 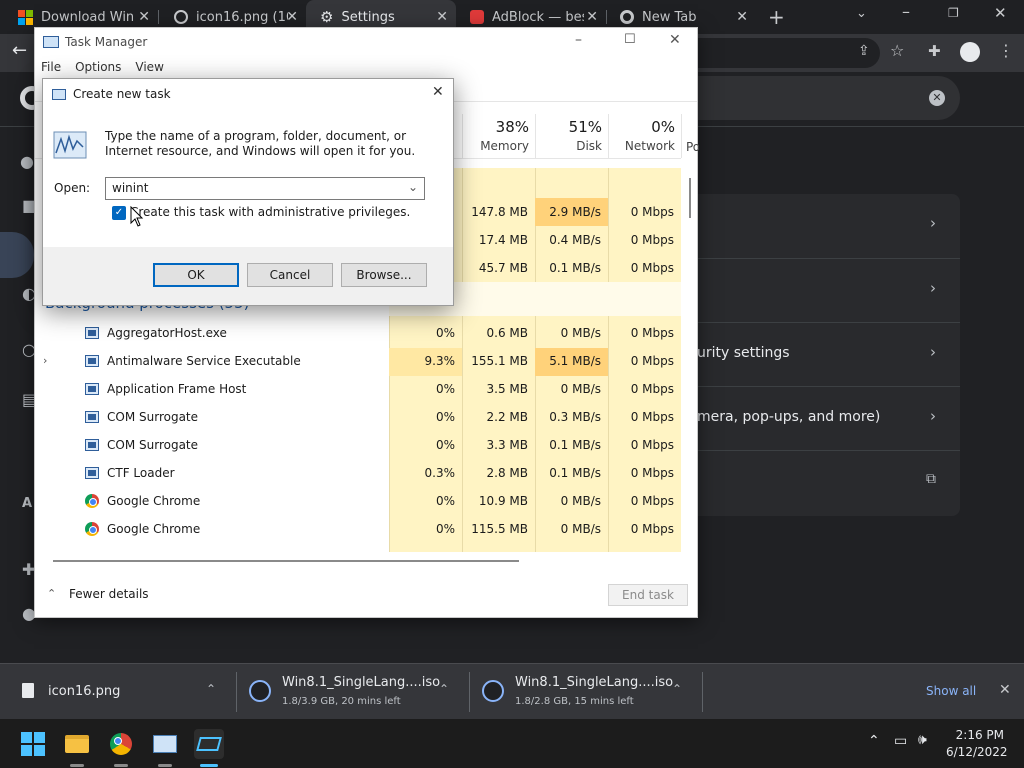 What do you see at coordinates (27, 503) in the screenshot?
I see `sidebar-advanced-icon: A` at bounding box center [27, 503].